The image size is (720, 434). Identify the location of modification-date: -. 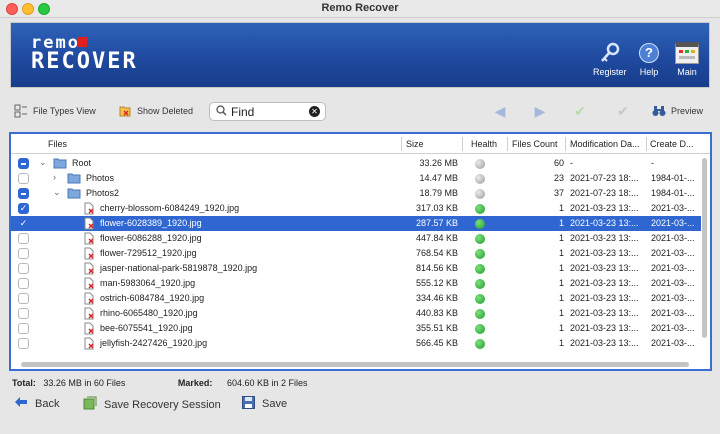
(571, 163).